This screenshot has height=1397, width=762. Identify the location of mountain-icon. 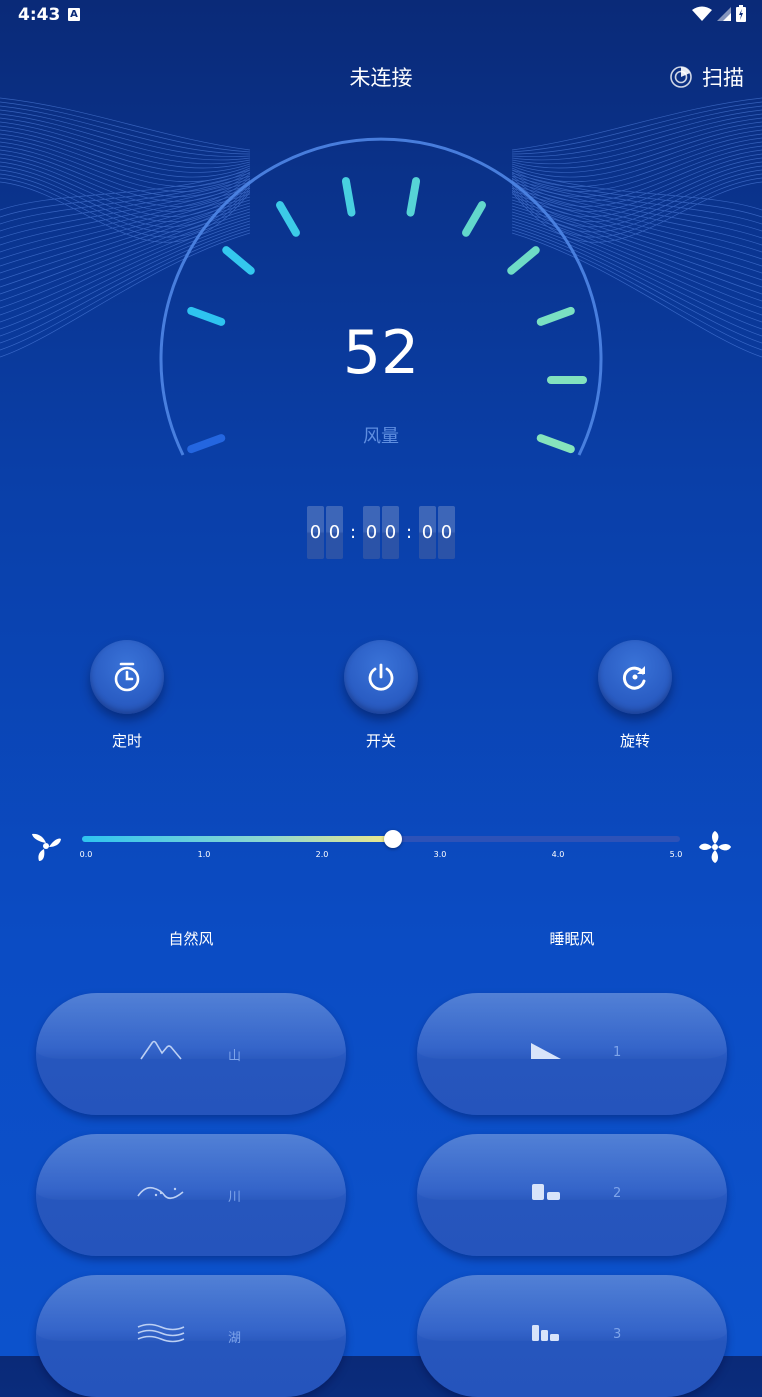
(161, 1050).